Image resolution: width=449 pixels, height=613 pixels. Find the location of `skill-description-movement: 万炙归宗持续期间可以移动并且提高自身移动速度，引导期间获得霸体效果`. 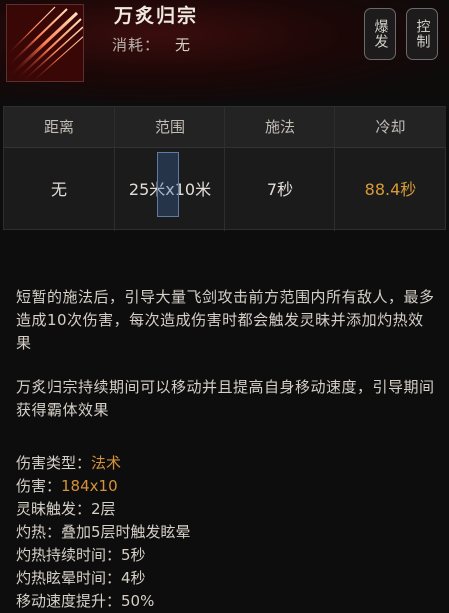

skill-description-movement: 万炙归宗持续期间可以移动并且提高自身移动速度，引导期间获得霸体效果 is located at coordinates (225, 398).